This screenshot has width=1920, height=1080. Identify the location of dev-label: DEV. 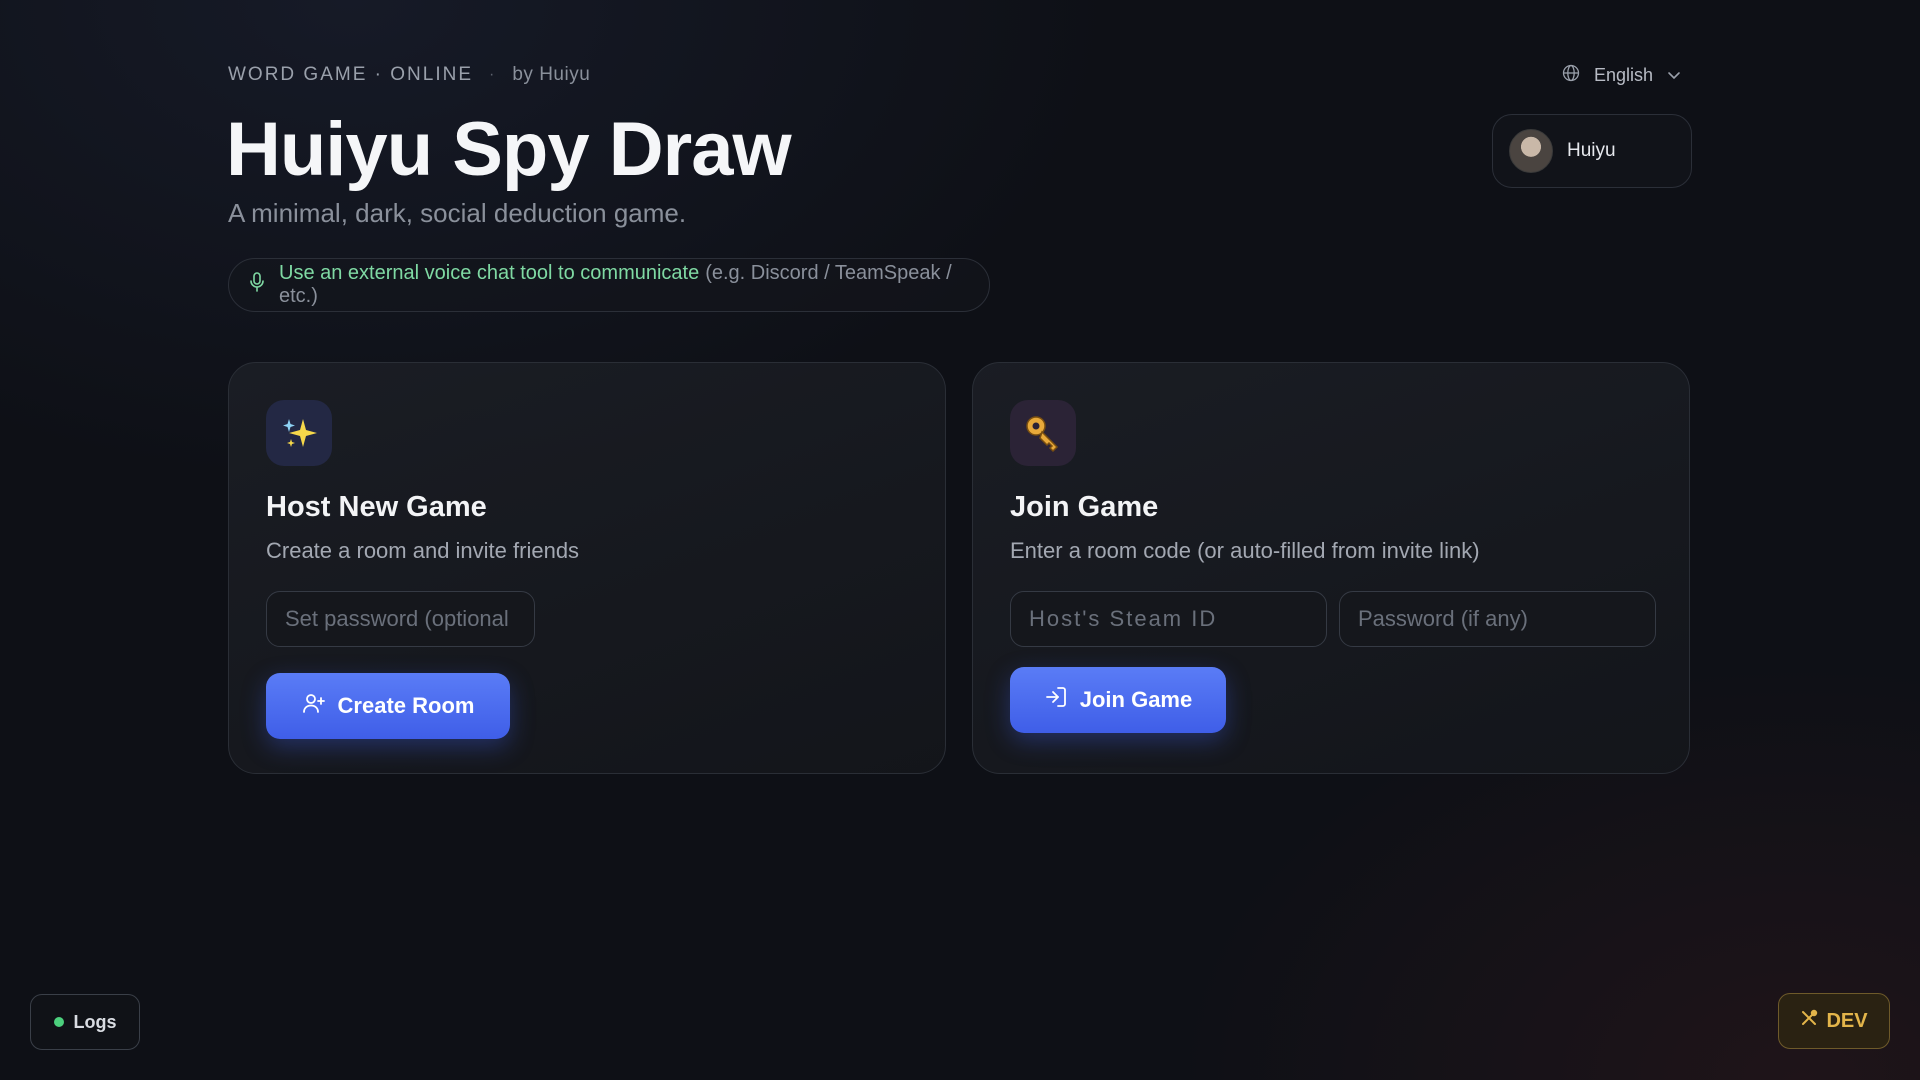
(1847, 1020).